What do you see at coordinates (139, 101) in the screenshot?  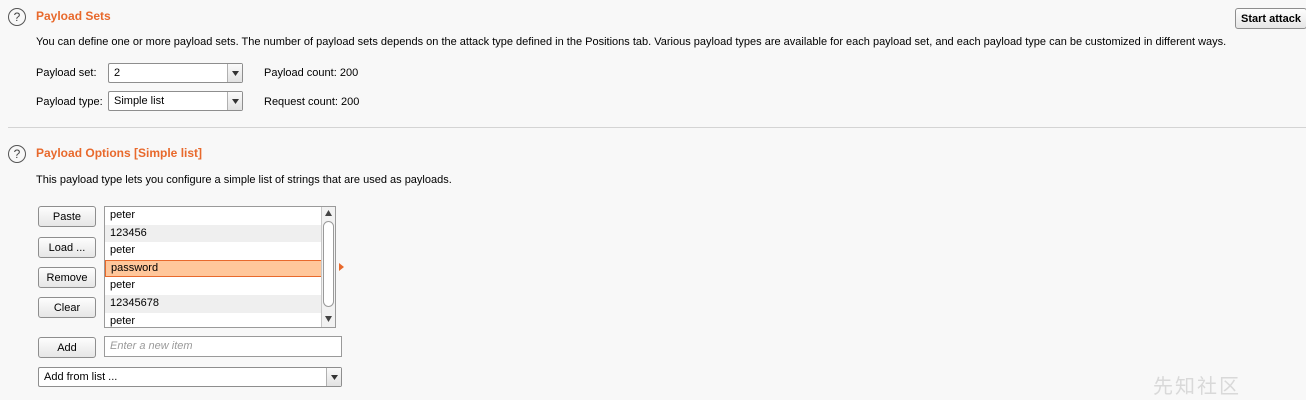 I see `payload-type-value: Simple list` at bounding box center [139, 101].